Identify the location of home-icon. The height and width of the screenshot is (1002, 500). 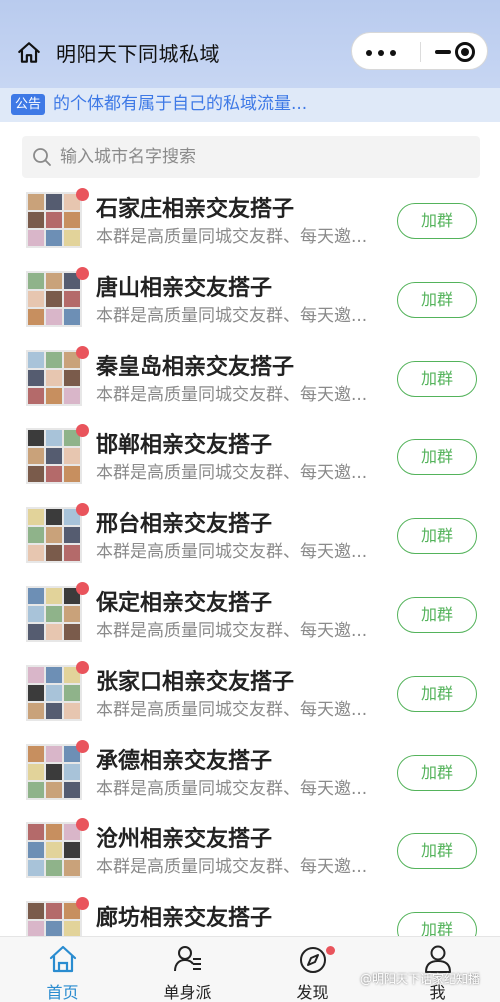
(29, 53).